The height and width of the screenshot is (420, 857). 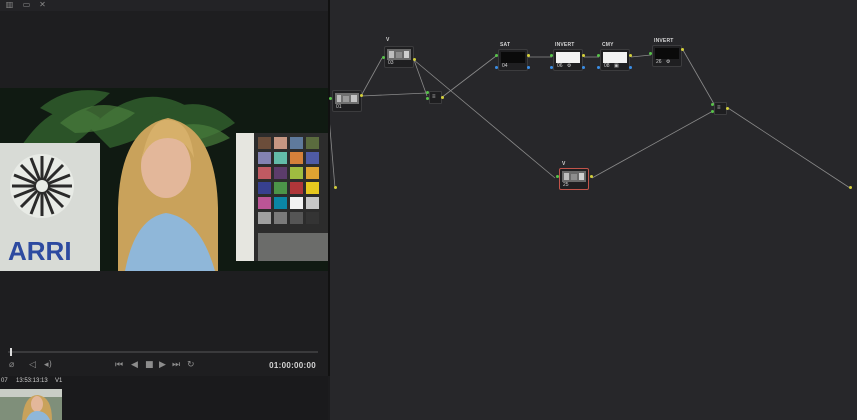 I want to click on volume-icon: ◂), so click(x=48, y=365).